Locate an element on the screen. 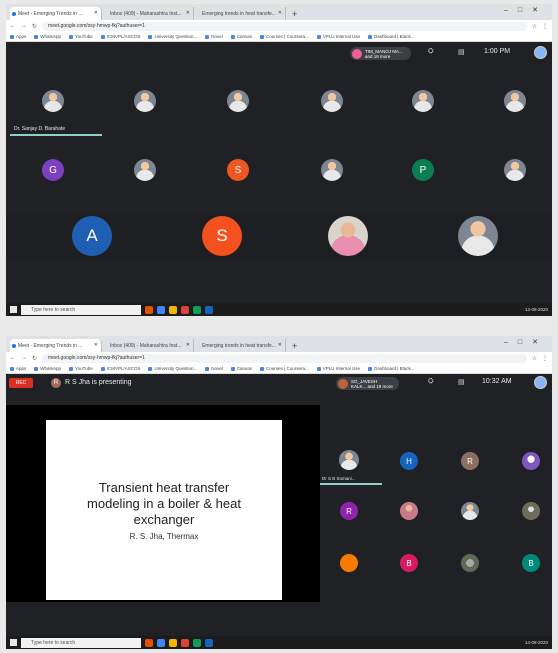  participant-tile: H is located at coordinates (409, 461).